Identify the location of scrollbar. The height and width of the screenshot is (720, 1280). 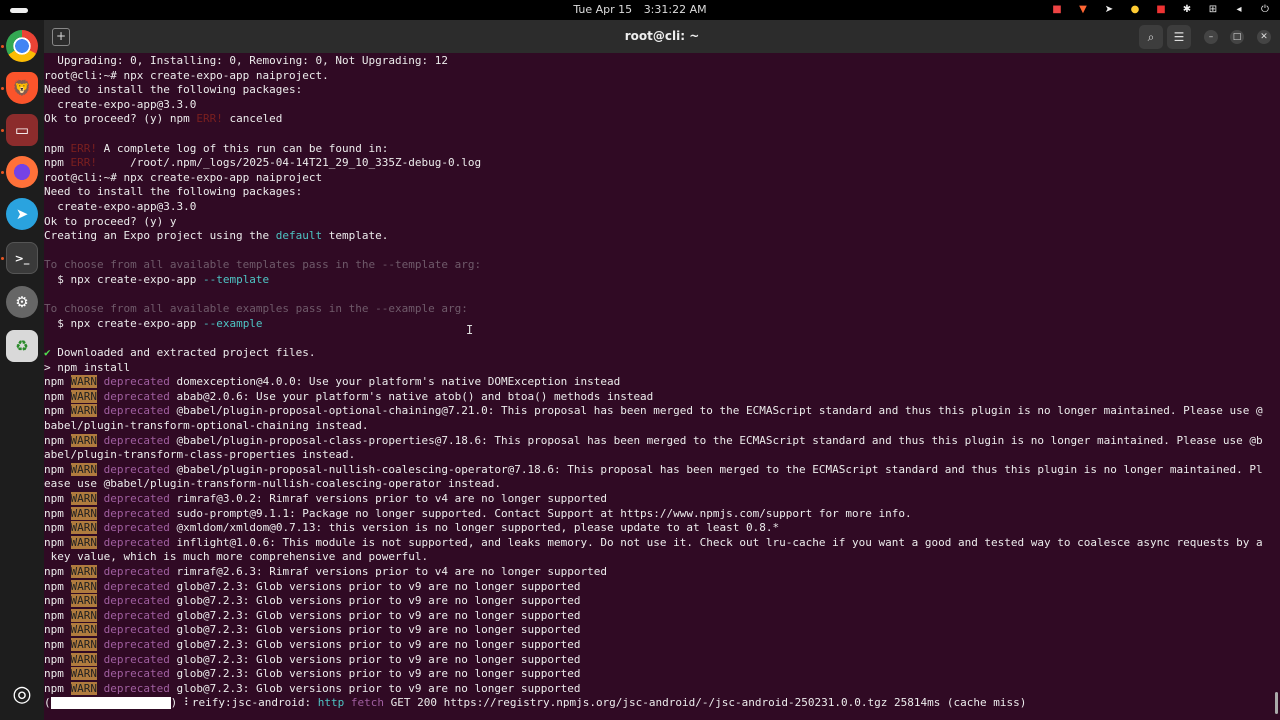
(1276, 703).